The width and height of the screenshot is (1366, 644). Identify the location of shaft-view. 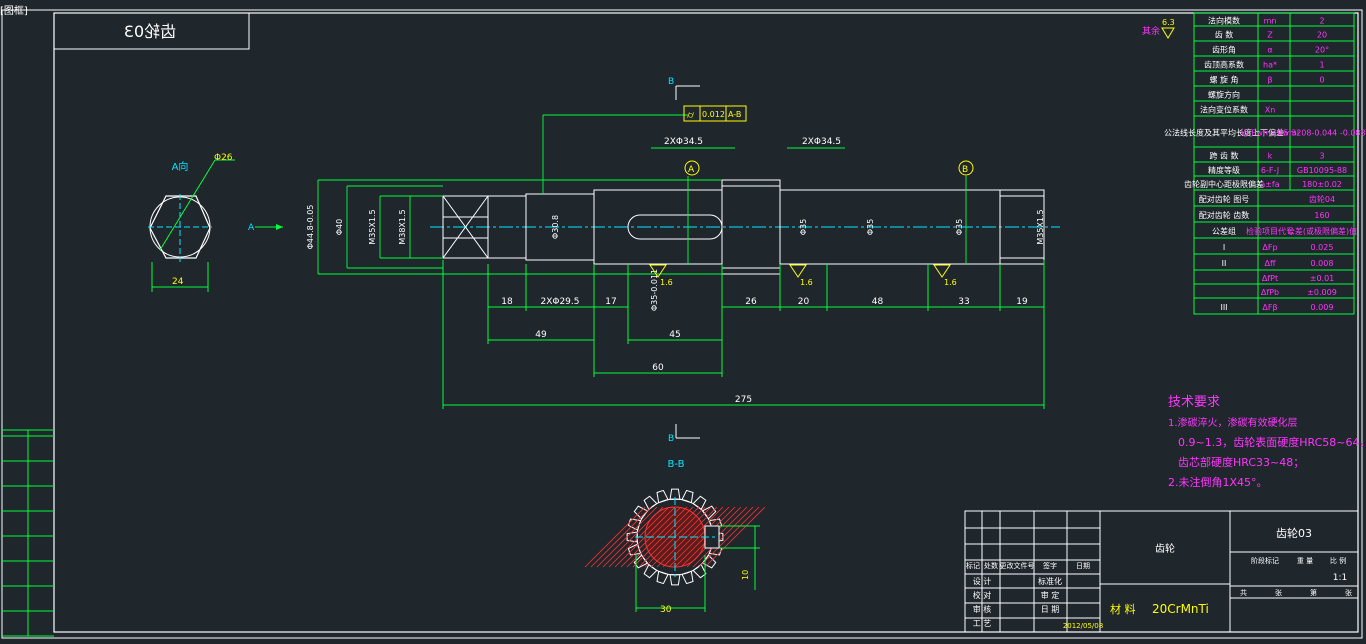
(745, 227).